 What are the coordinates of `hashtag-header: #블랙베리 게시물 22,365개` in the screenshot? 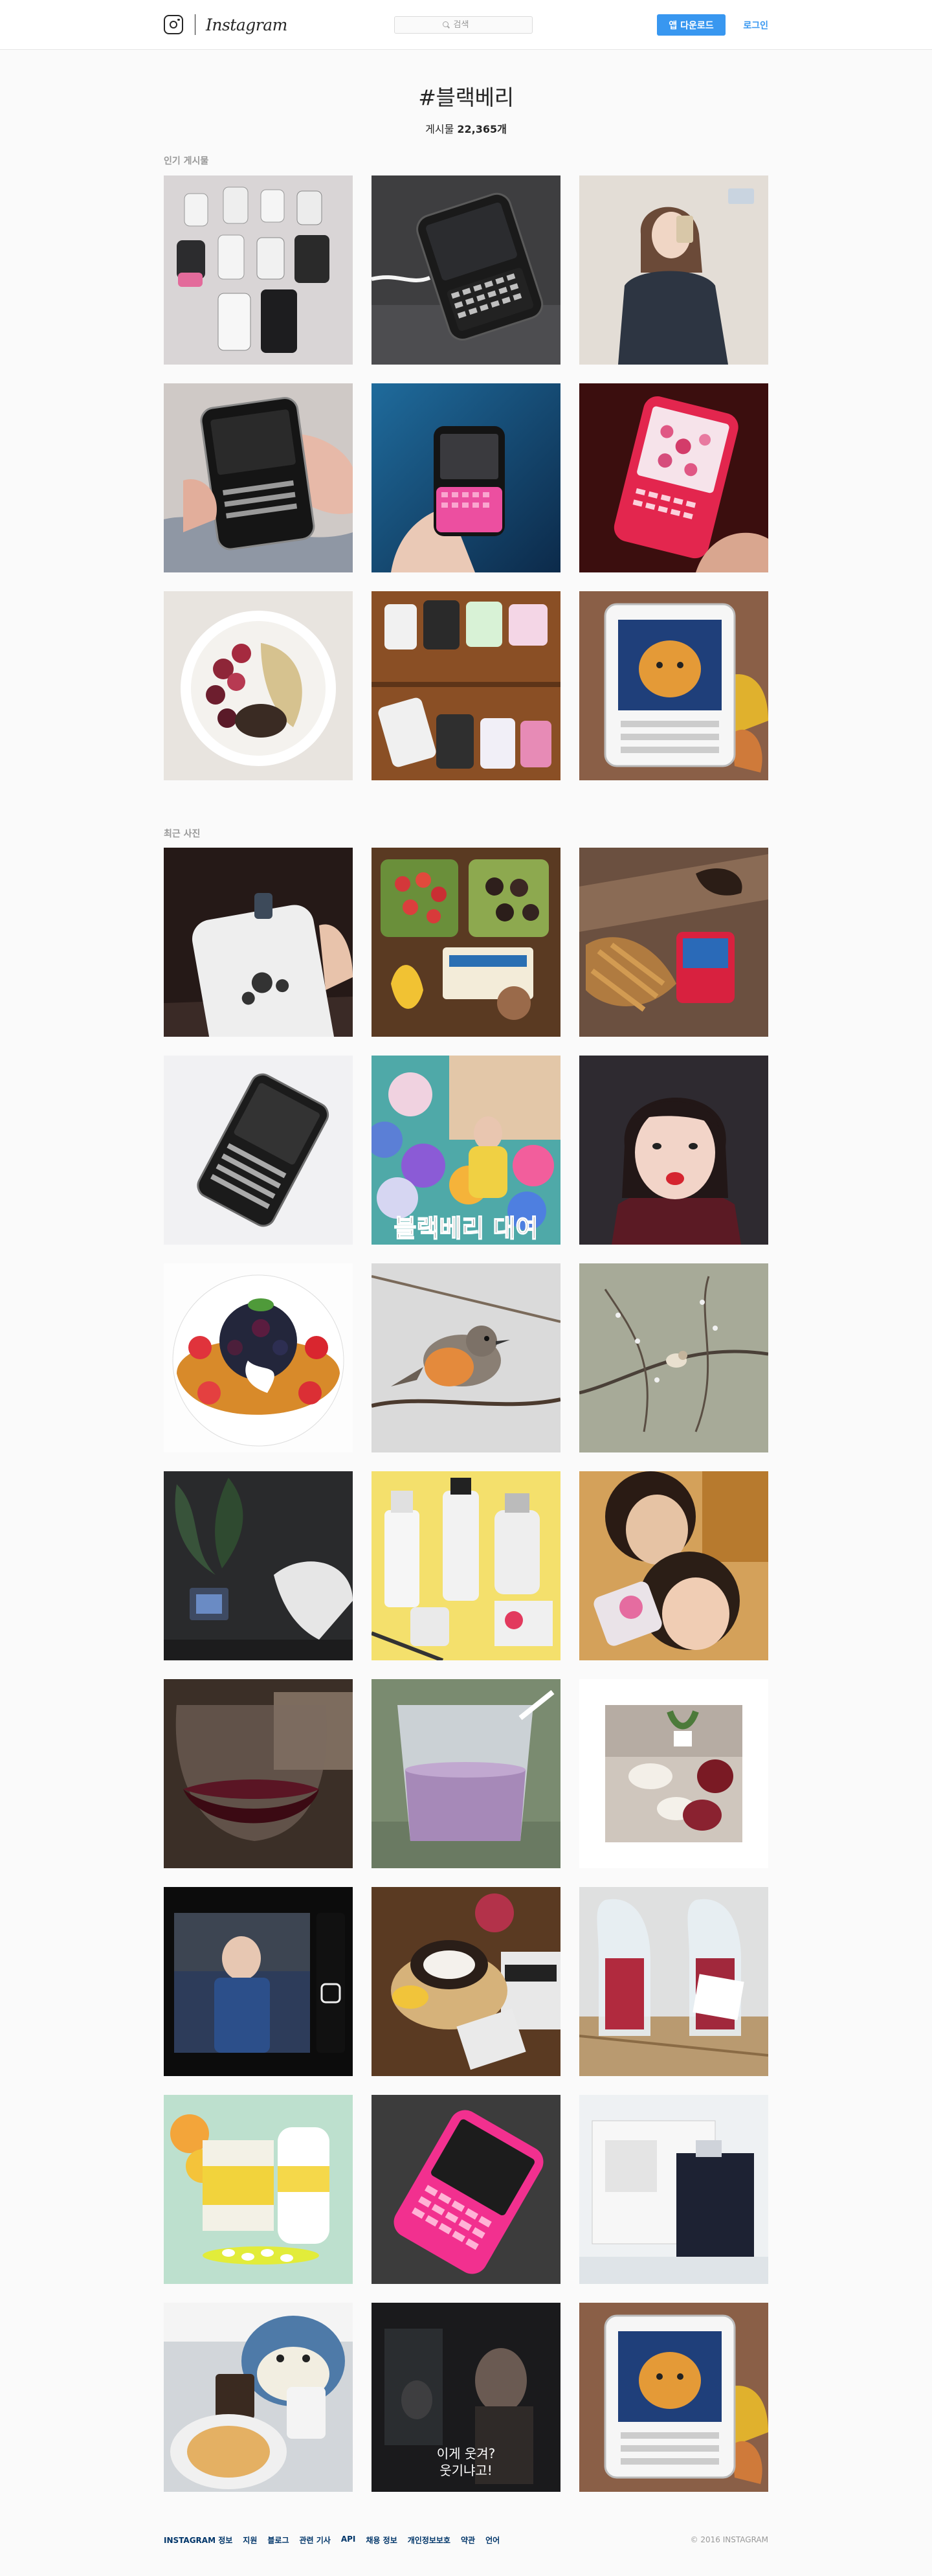 It's located at (466, 108).